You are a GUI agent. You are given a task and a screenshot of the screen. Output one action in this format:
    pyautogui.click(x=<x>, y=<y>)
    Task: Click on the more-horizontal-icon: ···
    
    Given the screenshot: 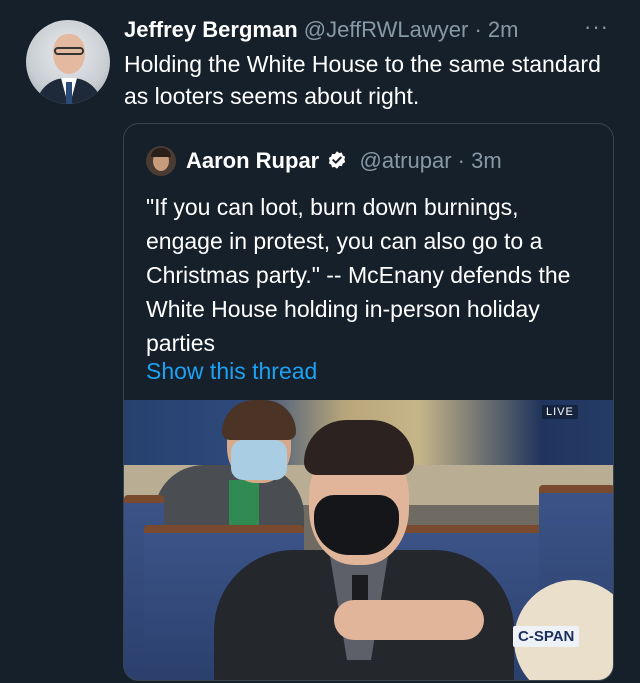 What is the action you would take?
    pyautogui.click(x=596, y=27)
    